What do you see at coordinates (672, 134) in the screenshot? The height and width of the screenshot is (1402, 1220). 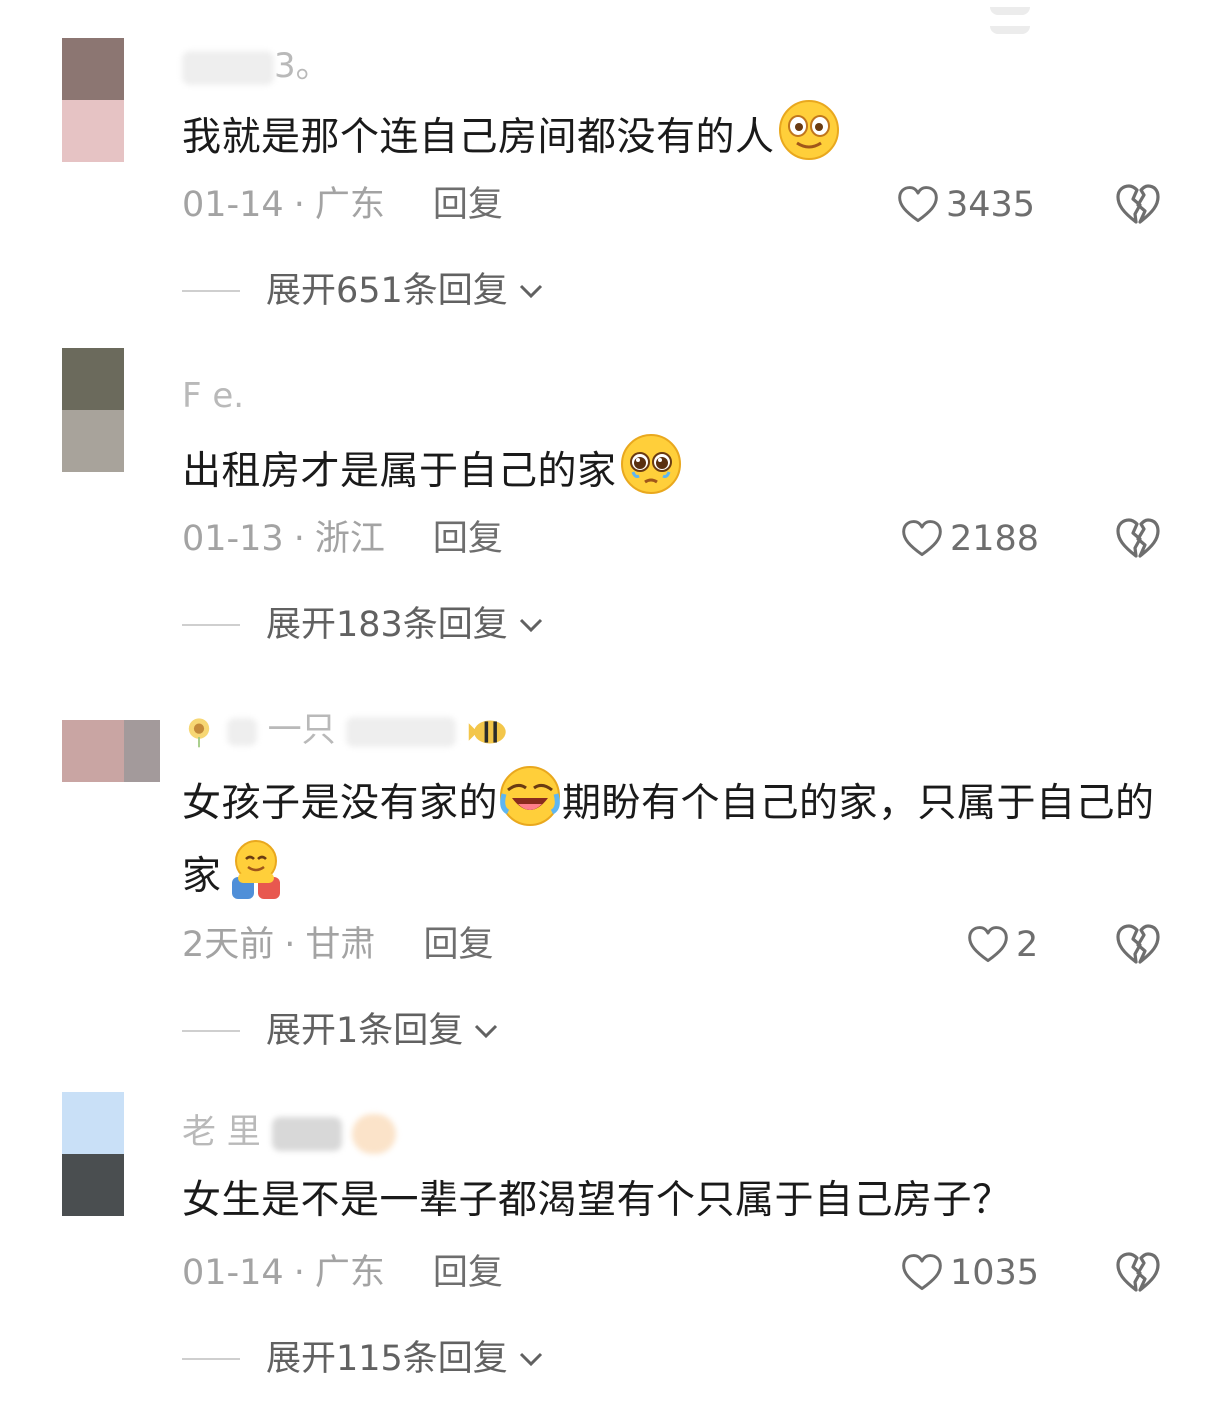 I see `comment-text: 我就是那个连自己房间都没有的人` at bounding box center [672, 134].